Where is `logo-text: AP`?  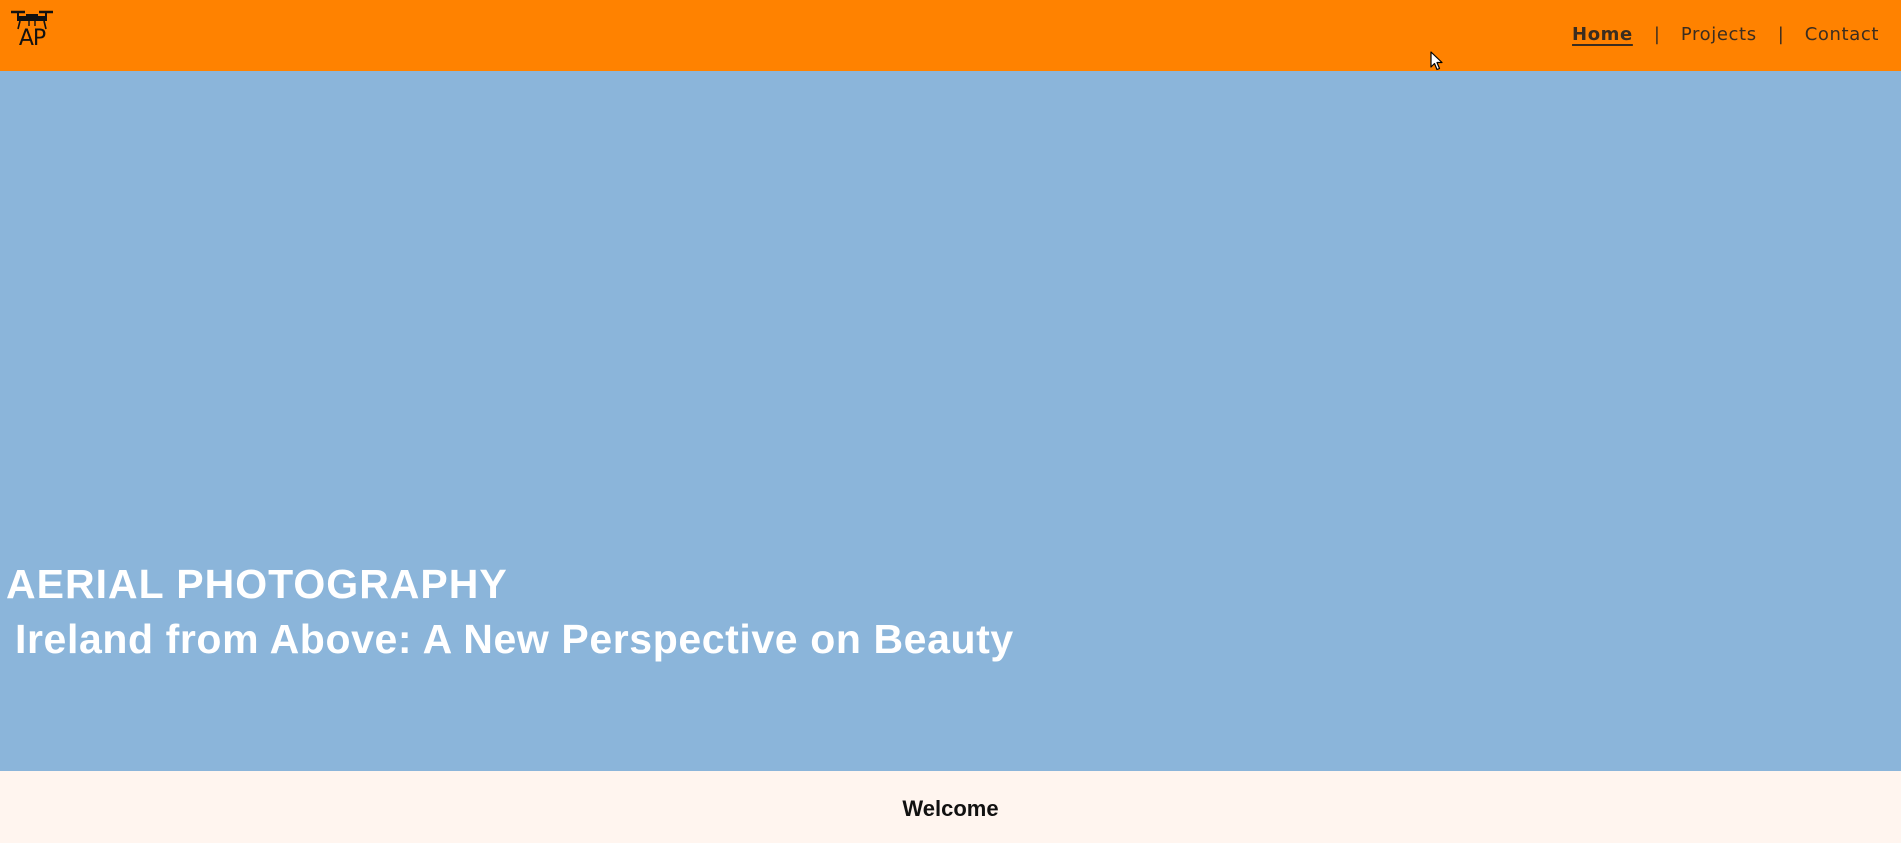
logo-text: AP is located at coordinates (32, 38).